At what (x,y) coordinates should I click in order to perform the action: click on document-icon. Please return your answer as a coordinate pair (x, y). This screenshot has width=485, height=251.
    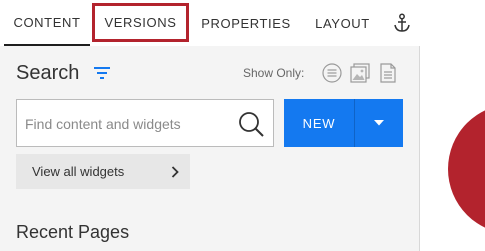
    Looking at the image, I should click on (388, 73).